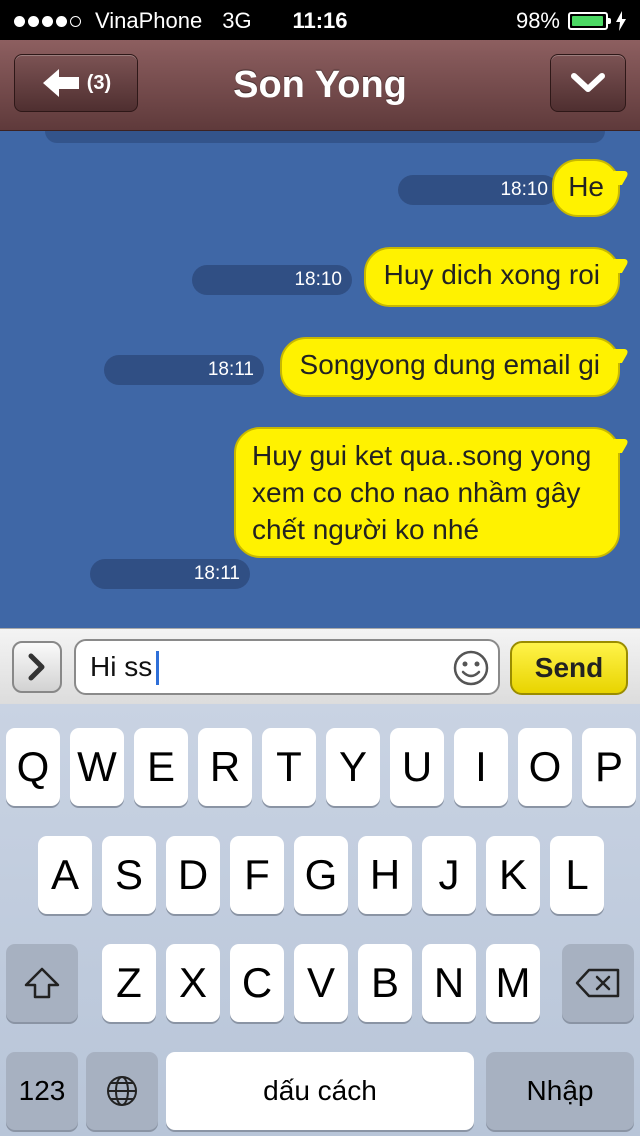 The height and width of the screenshot is (1136, 640). I want to click on status-right: 98%, so click(571, 21).